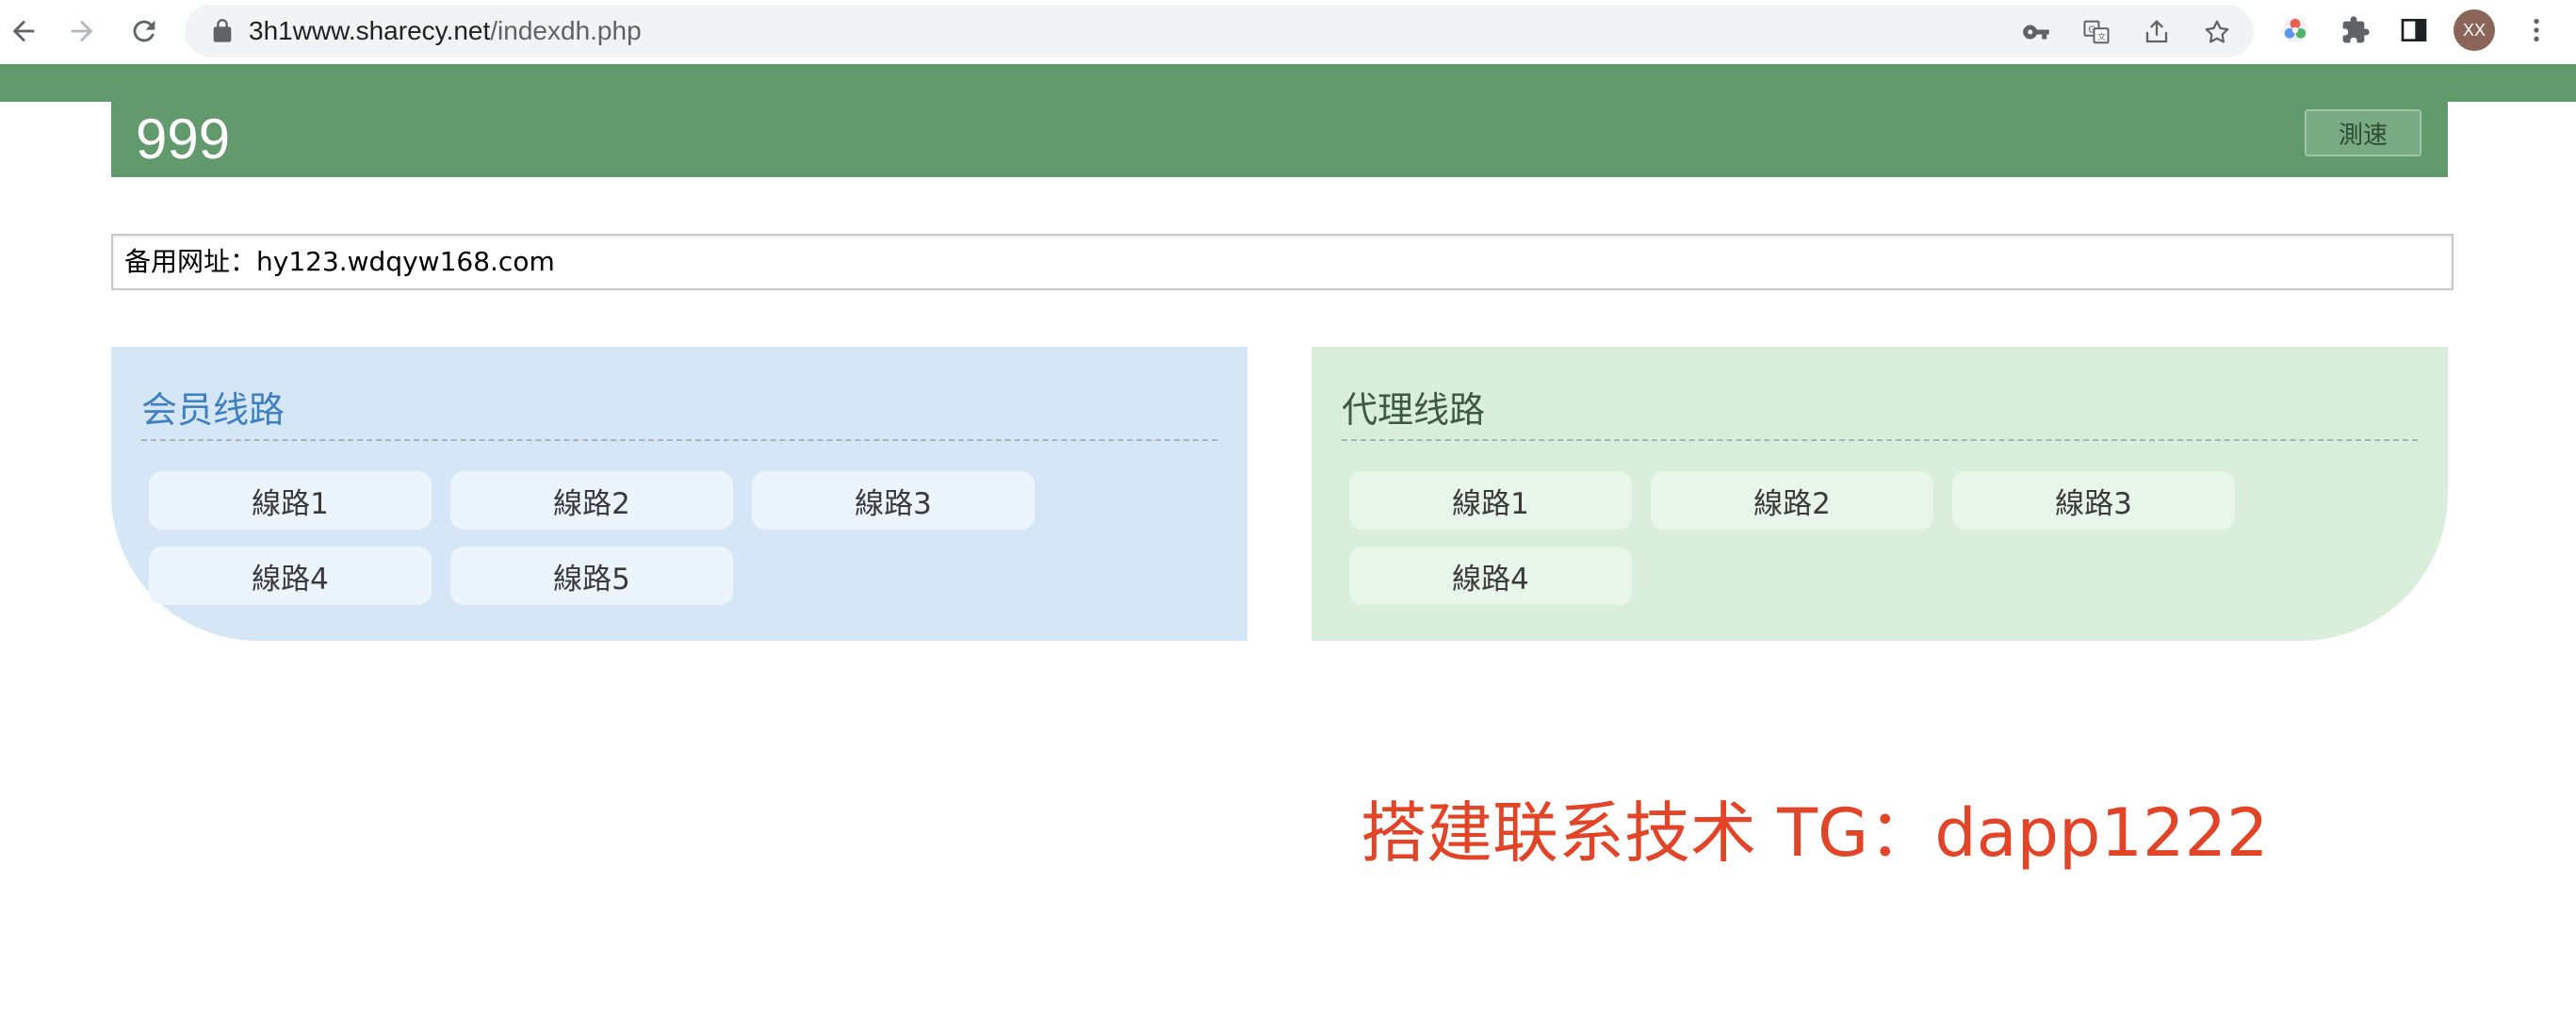 Image resolution: width=2576 pixels, height=1014 pixels. I want to click on contact-overlay-text: 搭建联系技术 TG：dapp1222, so click(1815, 833).